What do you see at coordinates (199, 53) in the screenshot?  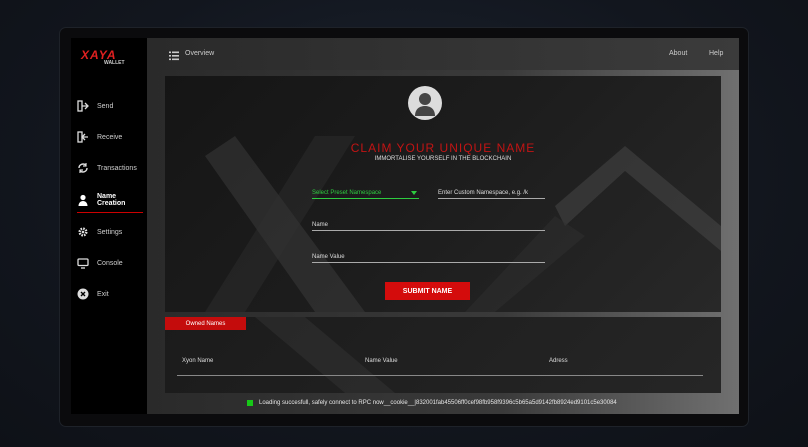 I see `overview-link: Overview` at bounding box center [199, 53].